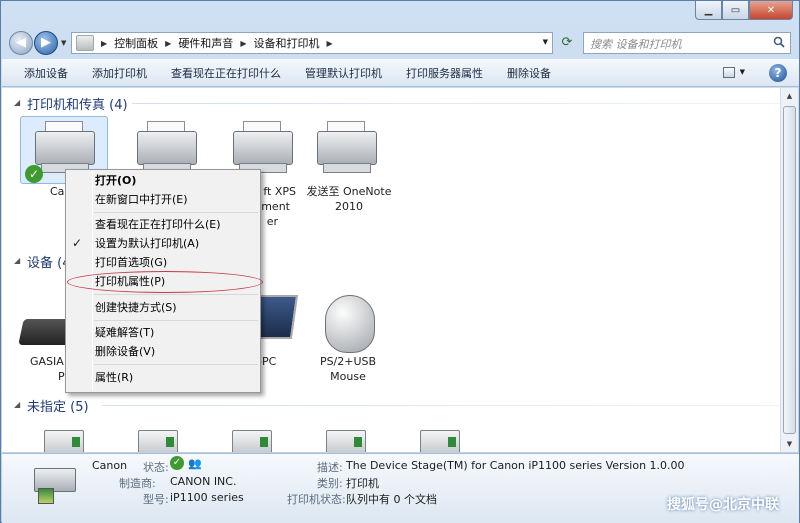  I want to click on device-label-line1: 发送至 OneNote, so click(349, 191).